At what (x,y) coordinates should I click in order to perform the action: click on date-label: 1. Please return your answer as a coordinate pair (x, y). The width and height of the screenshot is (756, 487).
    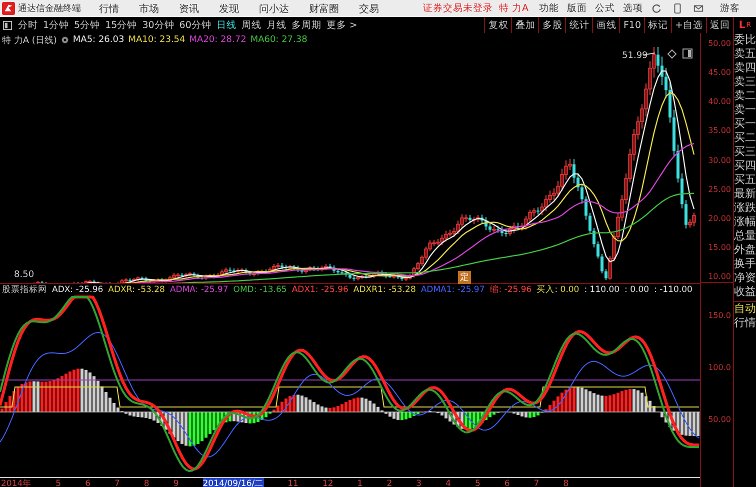
    Looking at the image, I should click on (360, 483).